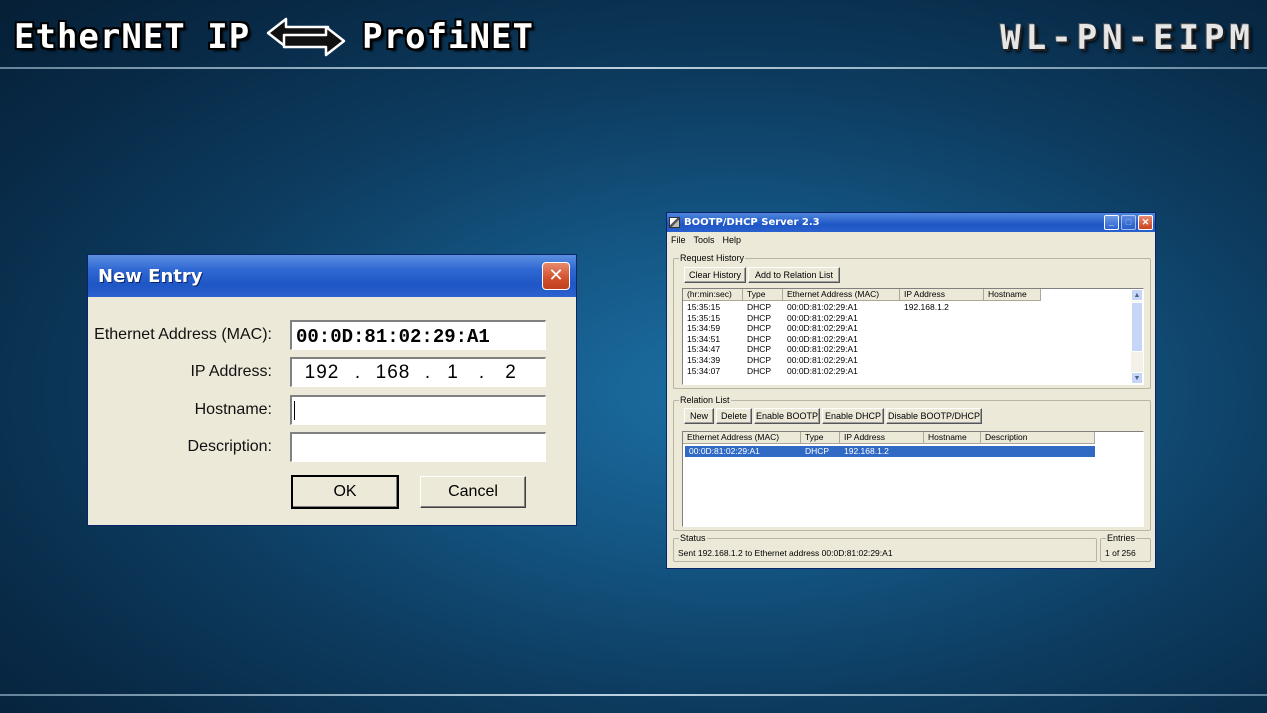  I want to click on mac-address-field: 00:0D:81:02:29:A1, so click(418, 335).